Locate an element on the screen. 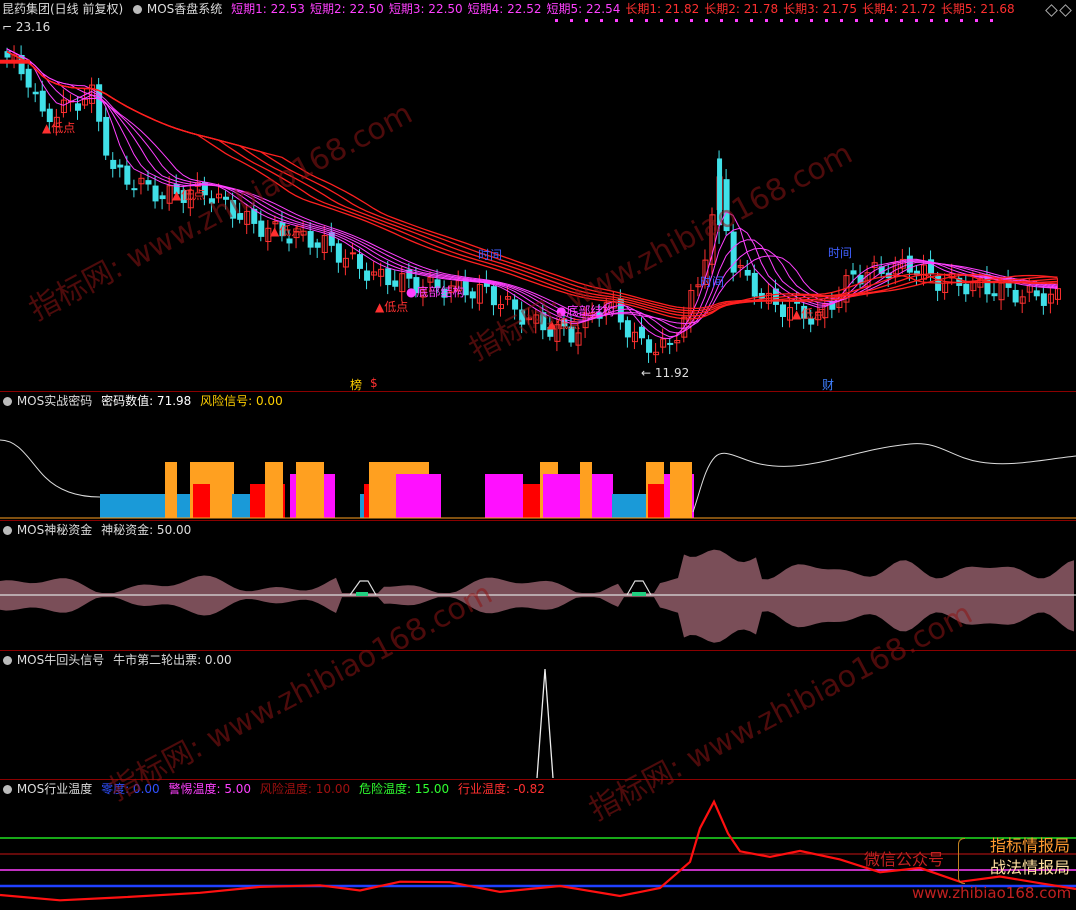 This screenshot has width=1076, height=910. fund-chart-canvas is located at coordinates (538, 586).